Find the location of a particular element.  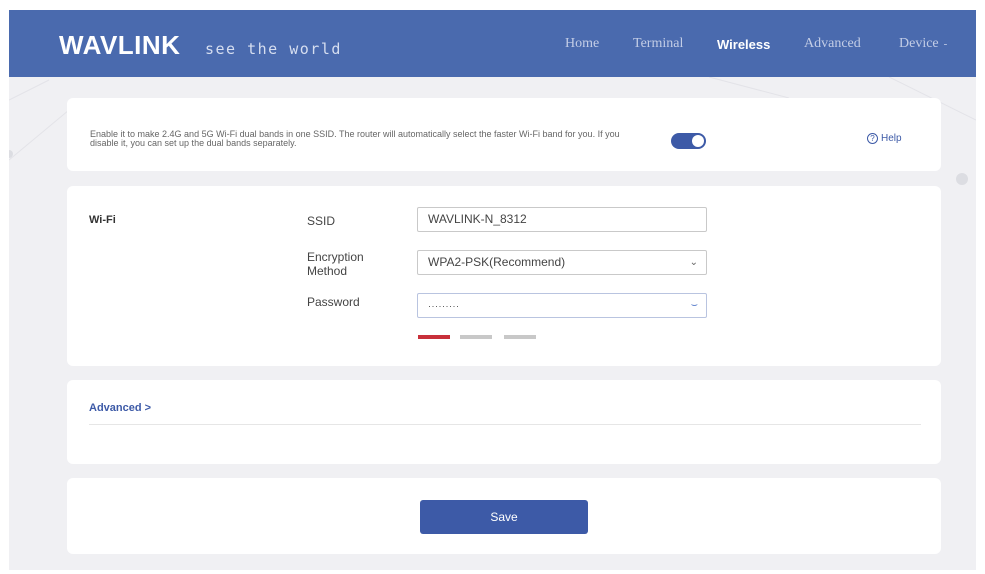

nav-item-wireless: Wireless is located at coordinates (743, 44).